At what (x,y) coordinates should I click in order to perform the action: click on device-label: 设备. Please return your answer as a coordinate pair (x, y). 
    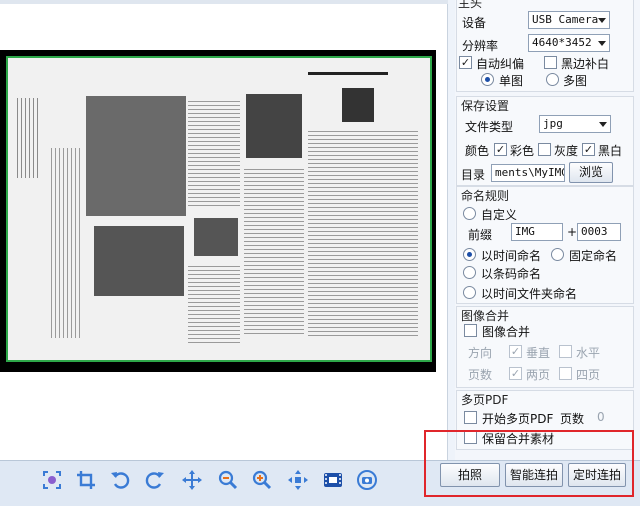
    Looking at the image, I should click on (474, 23).